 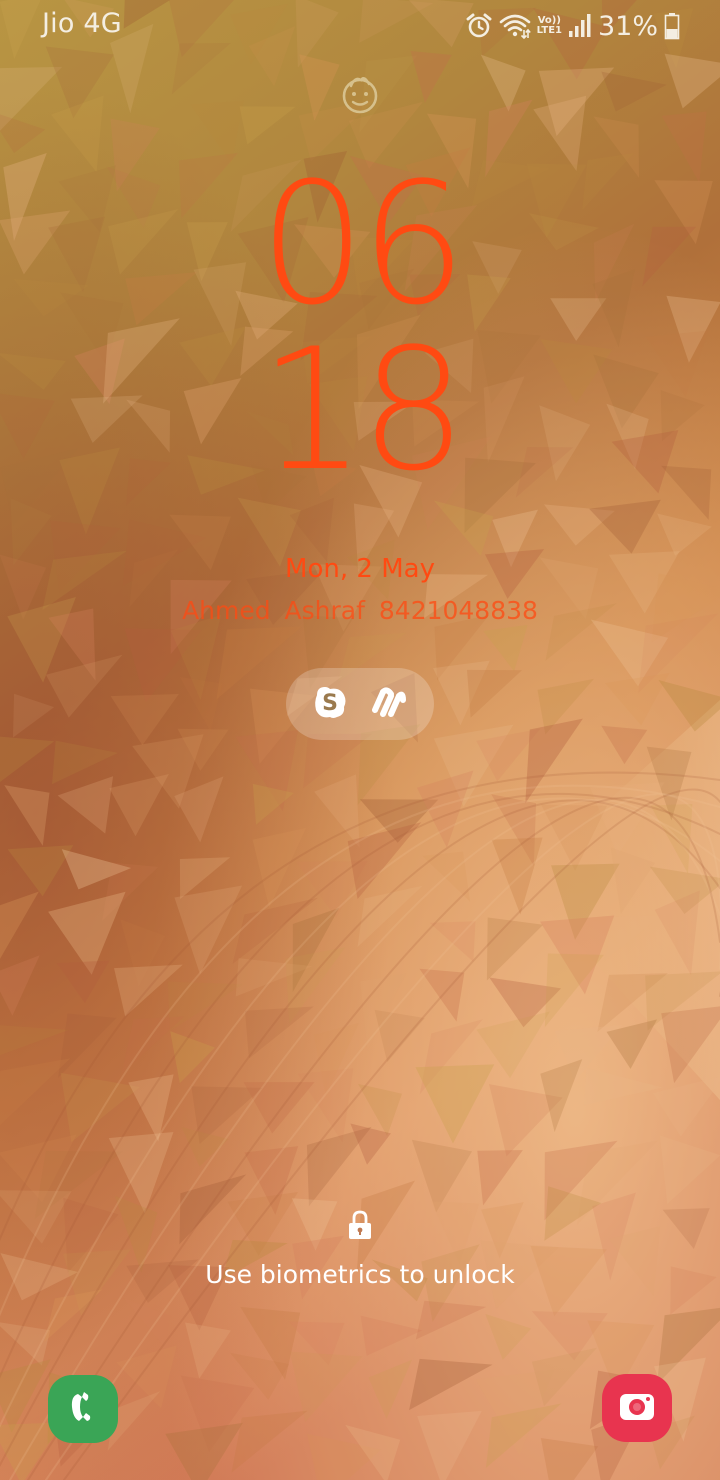 I want to click on clock-minutes: 18, so click(x=363, y=410).